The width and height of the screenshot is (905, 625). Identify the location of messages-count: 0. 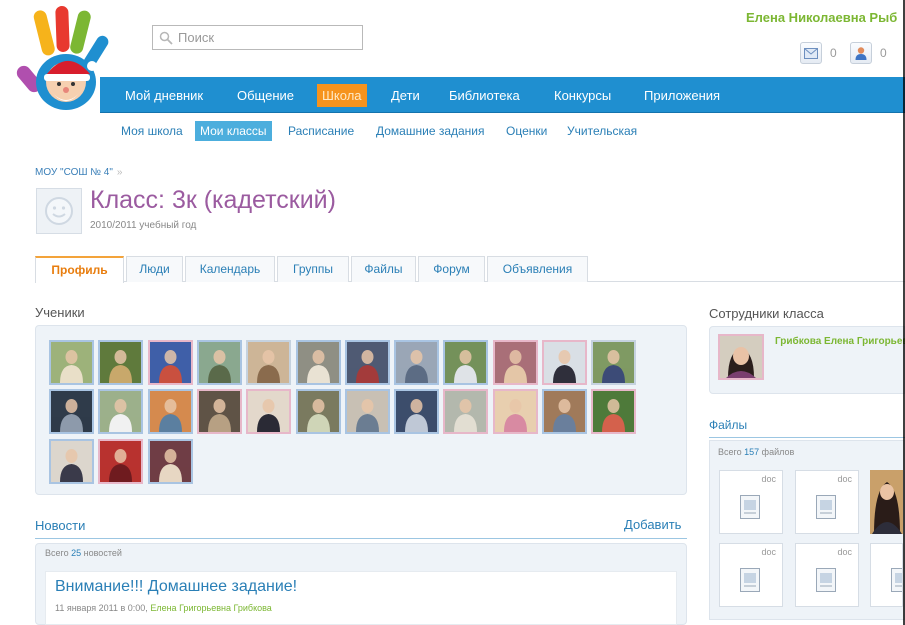
(833, 53).